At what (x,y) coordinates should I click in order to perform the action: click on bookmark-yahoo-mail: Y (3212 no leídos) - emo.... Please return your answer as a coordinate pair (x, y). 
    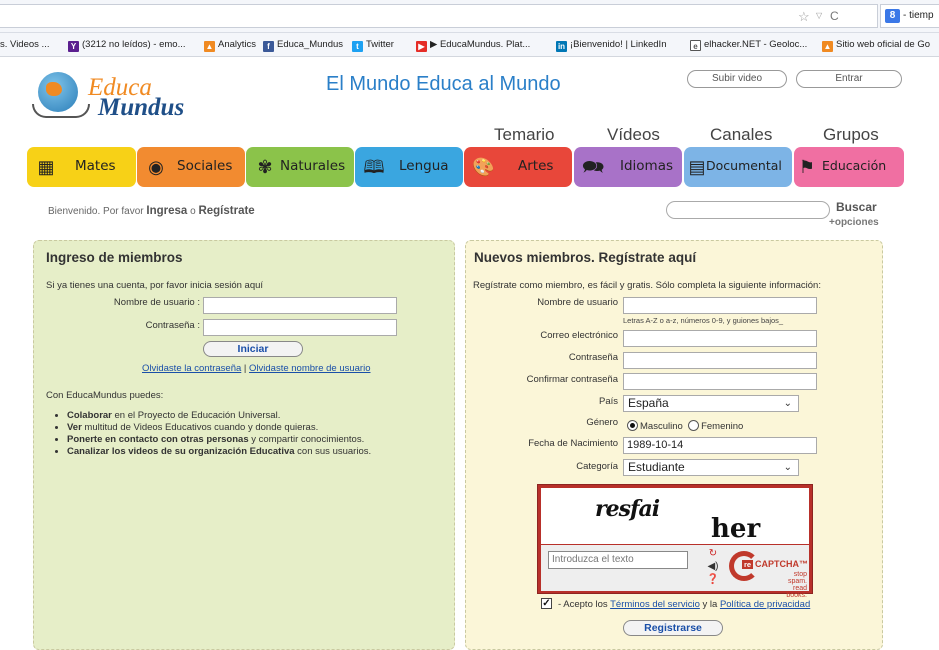
    Looking at the image, I should click on (127, 45).